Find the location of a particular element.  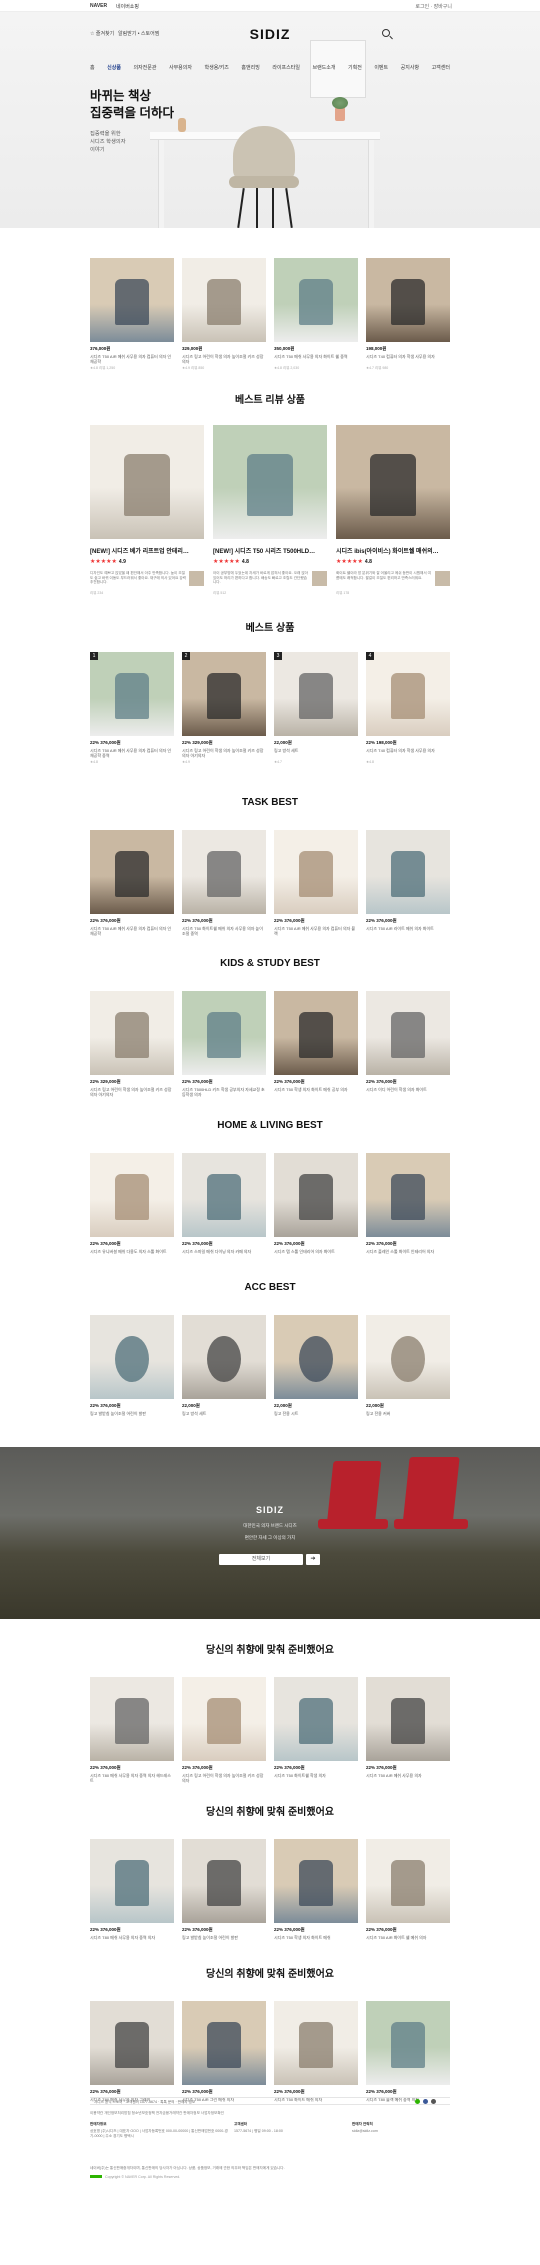

product-name: 시디즈 이디 어린이 학생 의자 화이트 is located at coordinates (408, 1092).